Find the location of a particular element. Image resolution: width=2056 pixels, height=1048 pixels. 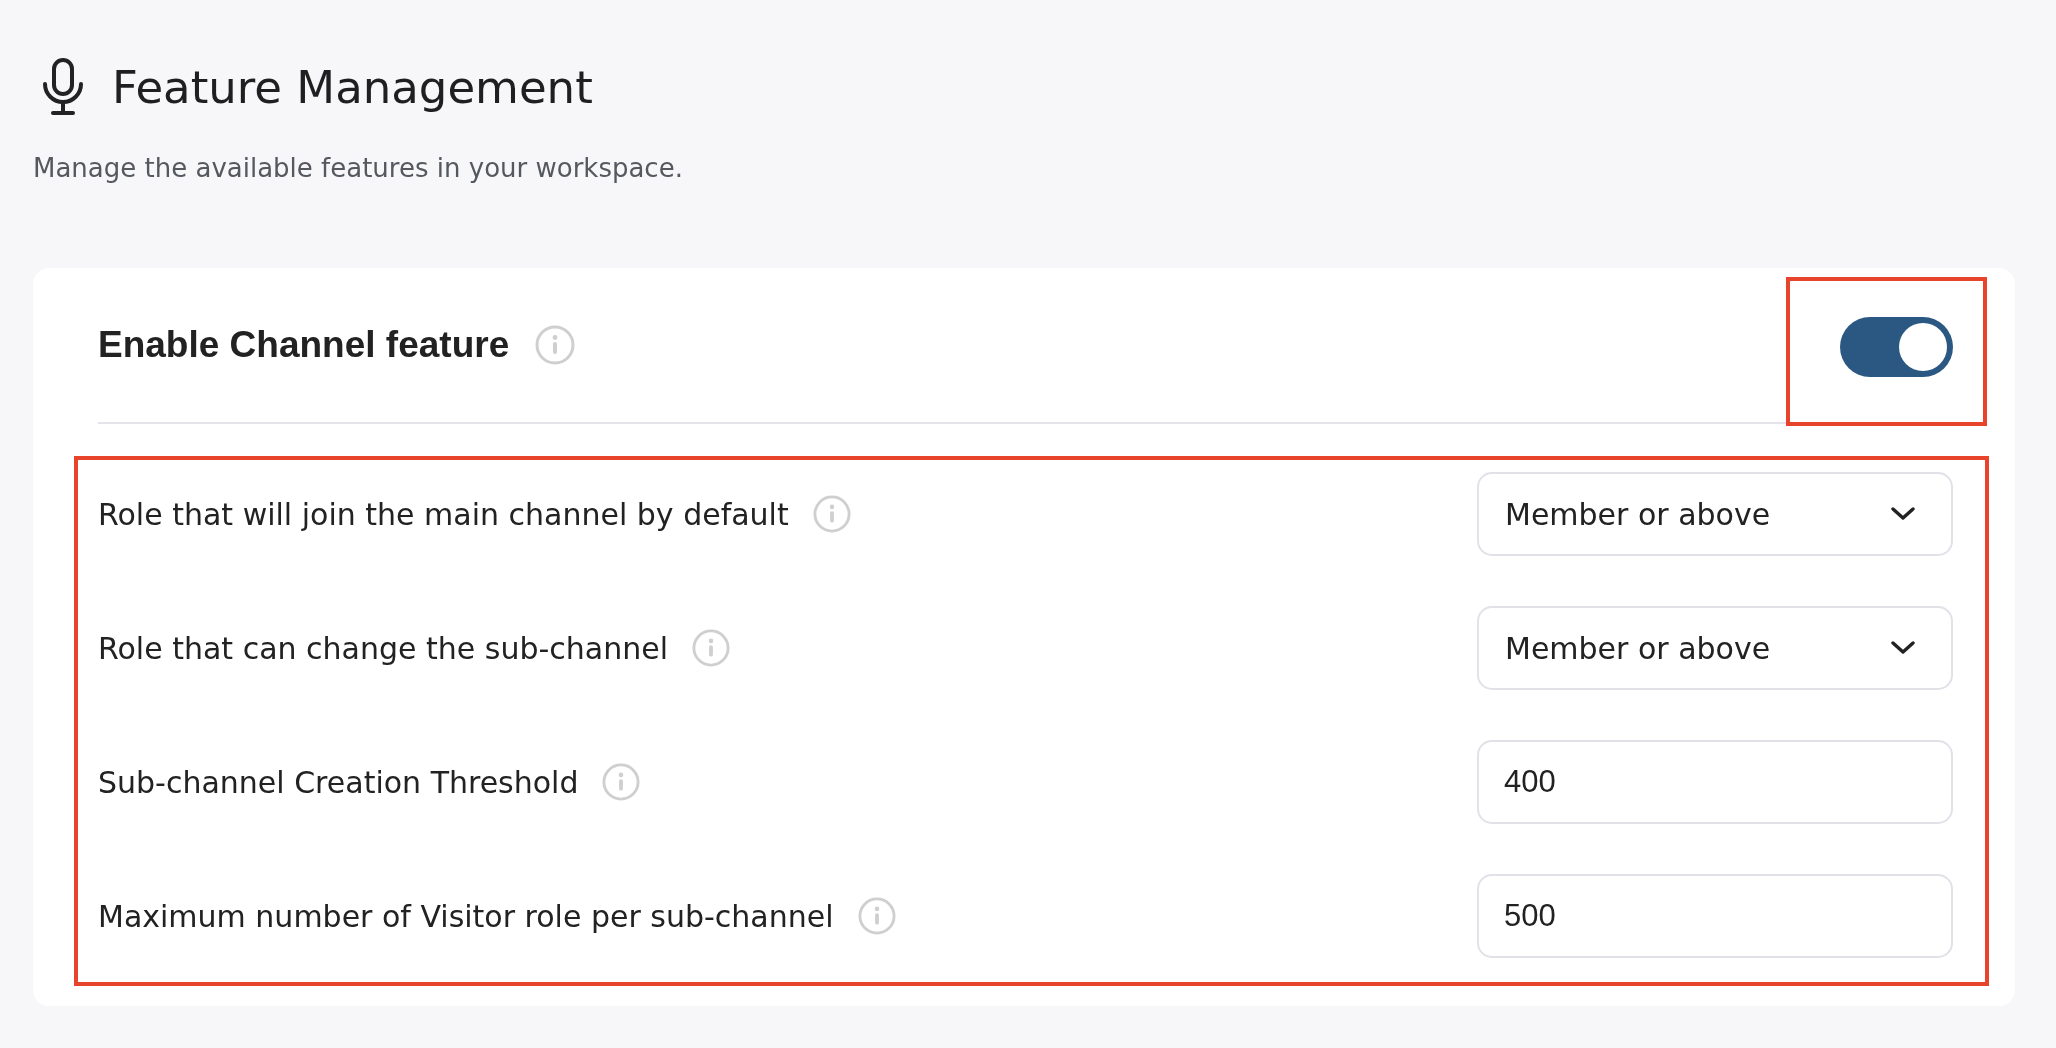

setting-label: Maximum number of Visitor role per sub-channel is located at coordinates (466, 916).